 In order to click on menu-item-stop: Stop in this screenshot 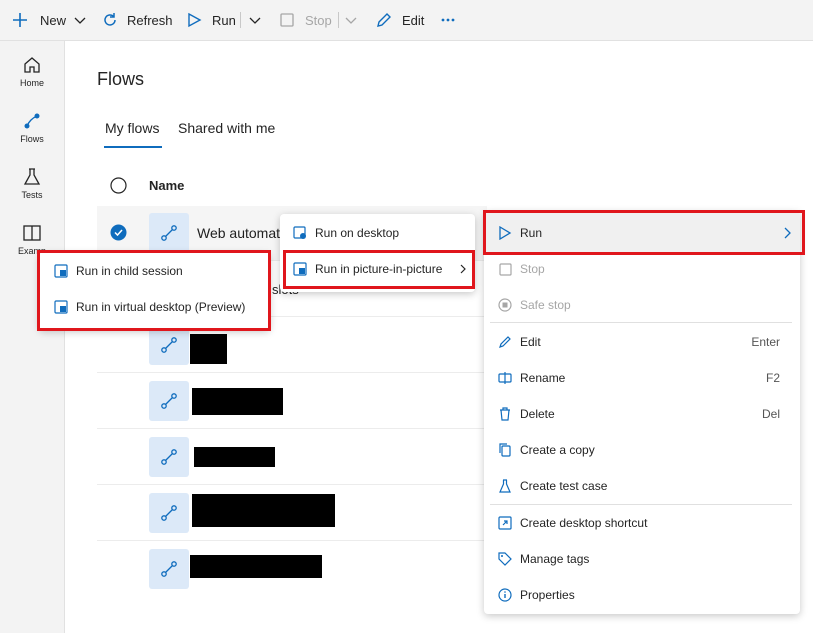, I will do `click(647, 269)`.